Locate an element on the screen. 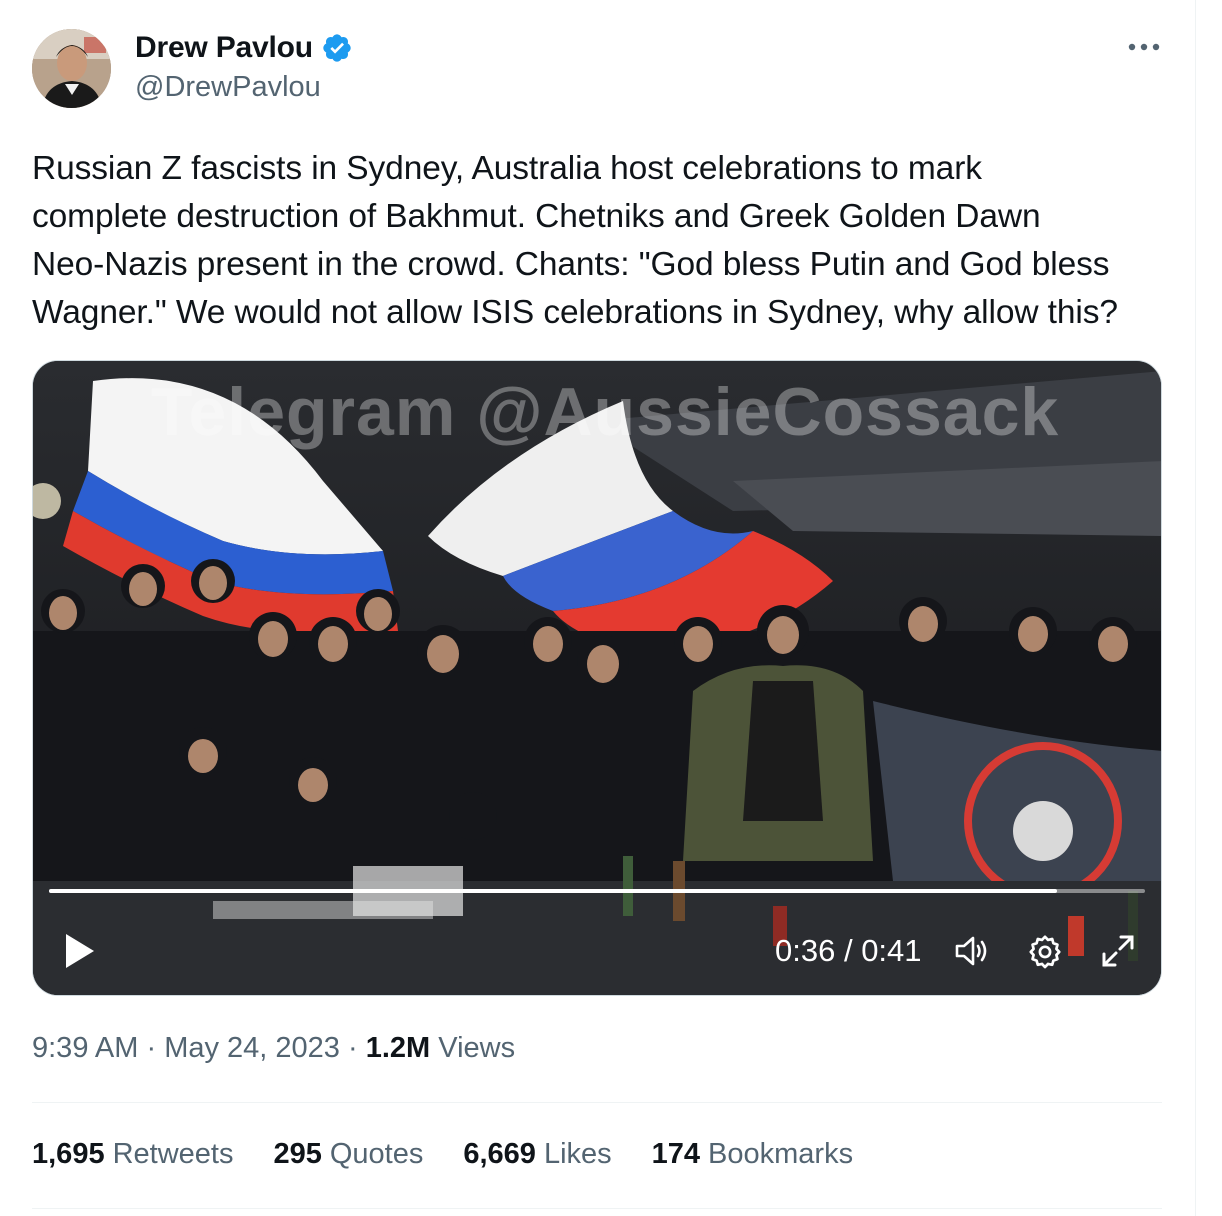 The image size is (1222, 1216). stat-count: 174 is located at coordinates (676, 1154).